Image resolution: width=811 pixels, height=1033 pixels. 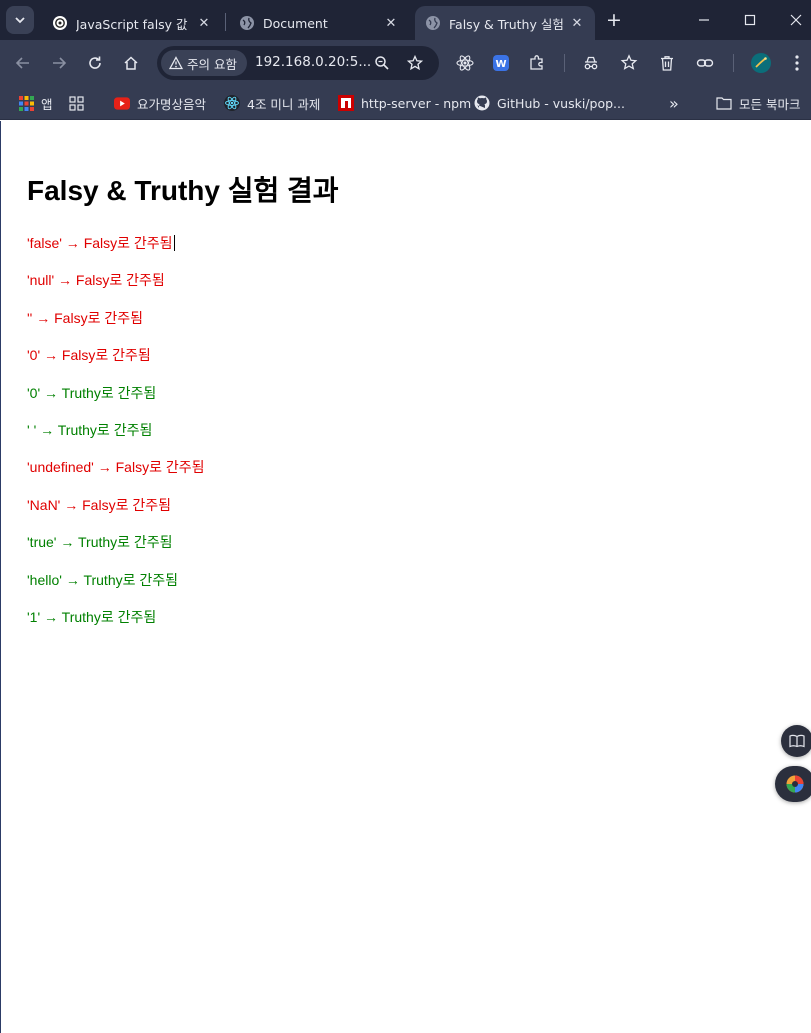 I want to click on extensions-puzzle-icon, so click(x=537, y=63).